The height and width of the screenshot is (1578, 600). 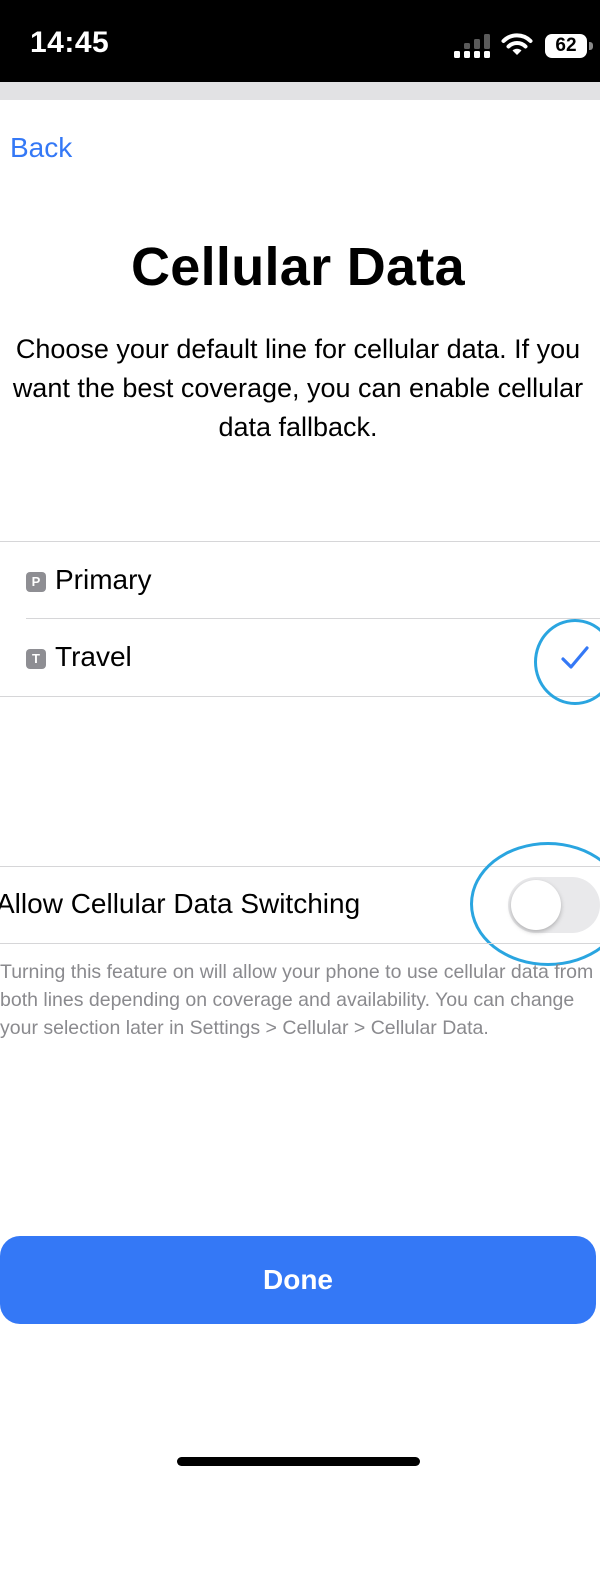 What do you see at coordinates (517, 44) in the screenshot?
I see `wifi-icon` at bounding box center [517, 44].